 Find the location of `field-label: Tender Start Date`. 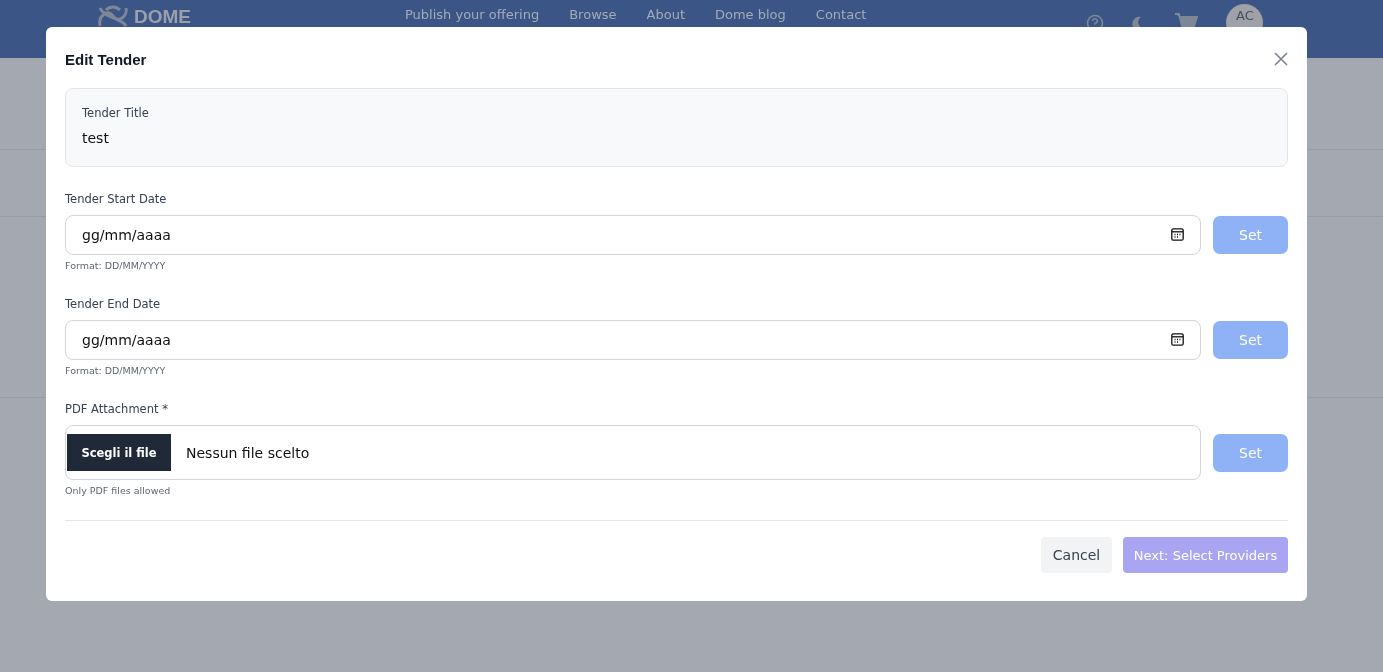

field-label: Tender Start Date is located at coordinates (116, 199).